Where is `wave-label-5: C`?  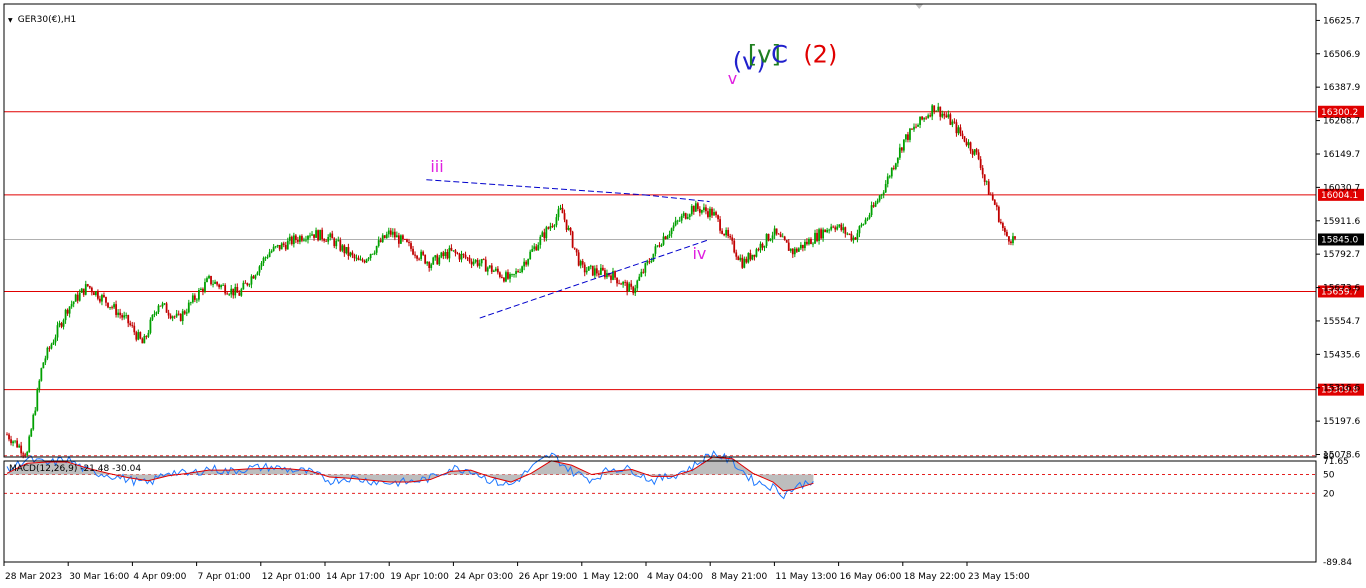 wave-label-5: C is located at coordinates (779, 55).